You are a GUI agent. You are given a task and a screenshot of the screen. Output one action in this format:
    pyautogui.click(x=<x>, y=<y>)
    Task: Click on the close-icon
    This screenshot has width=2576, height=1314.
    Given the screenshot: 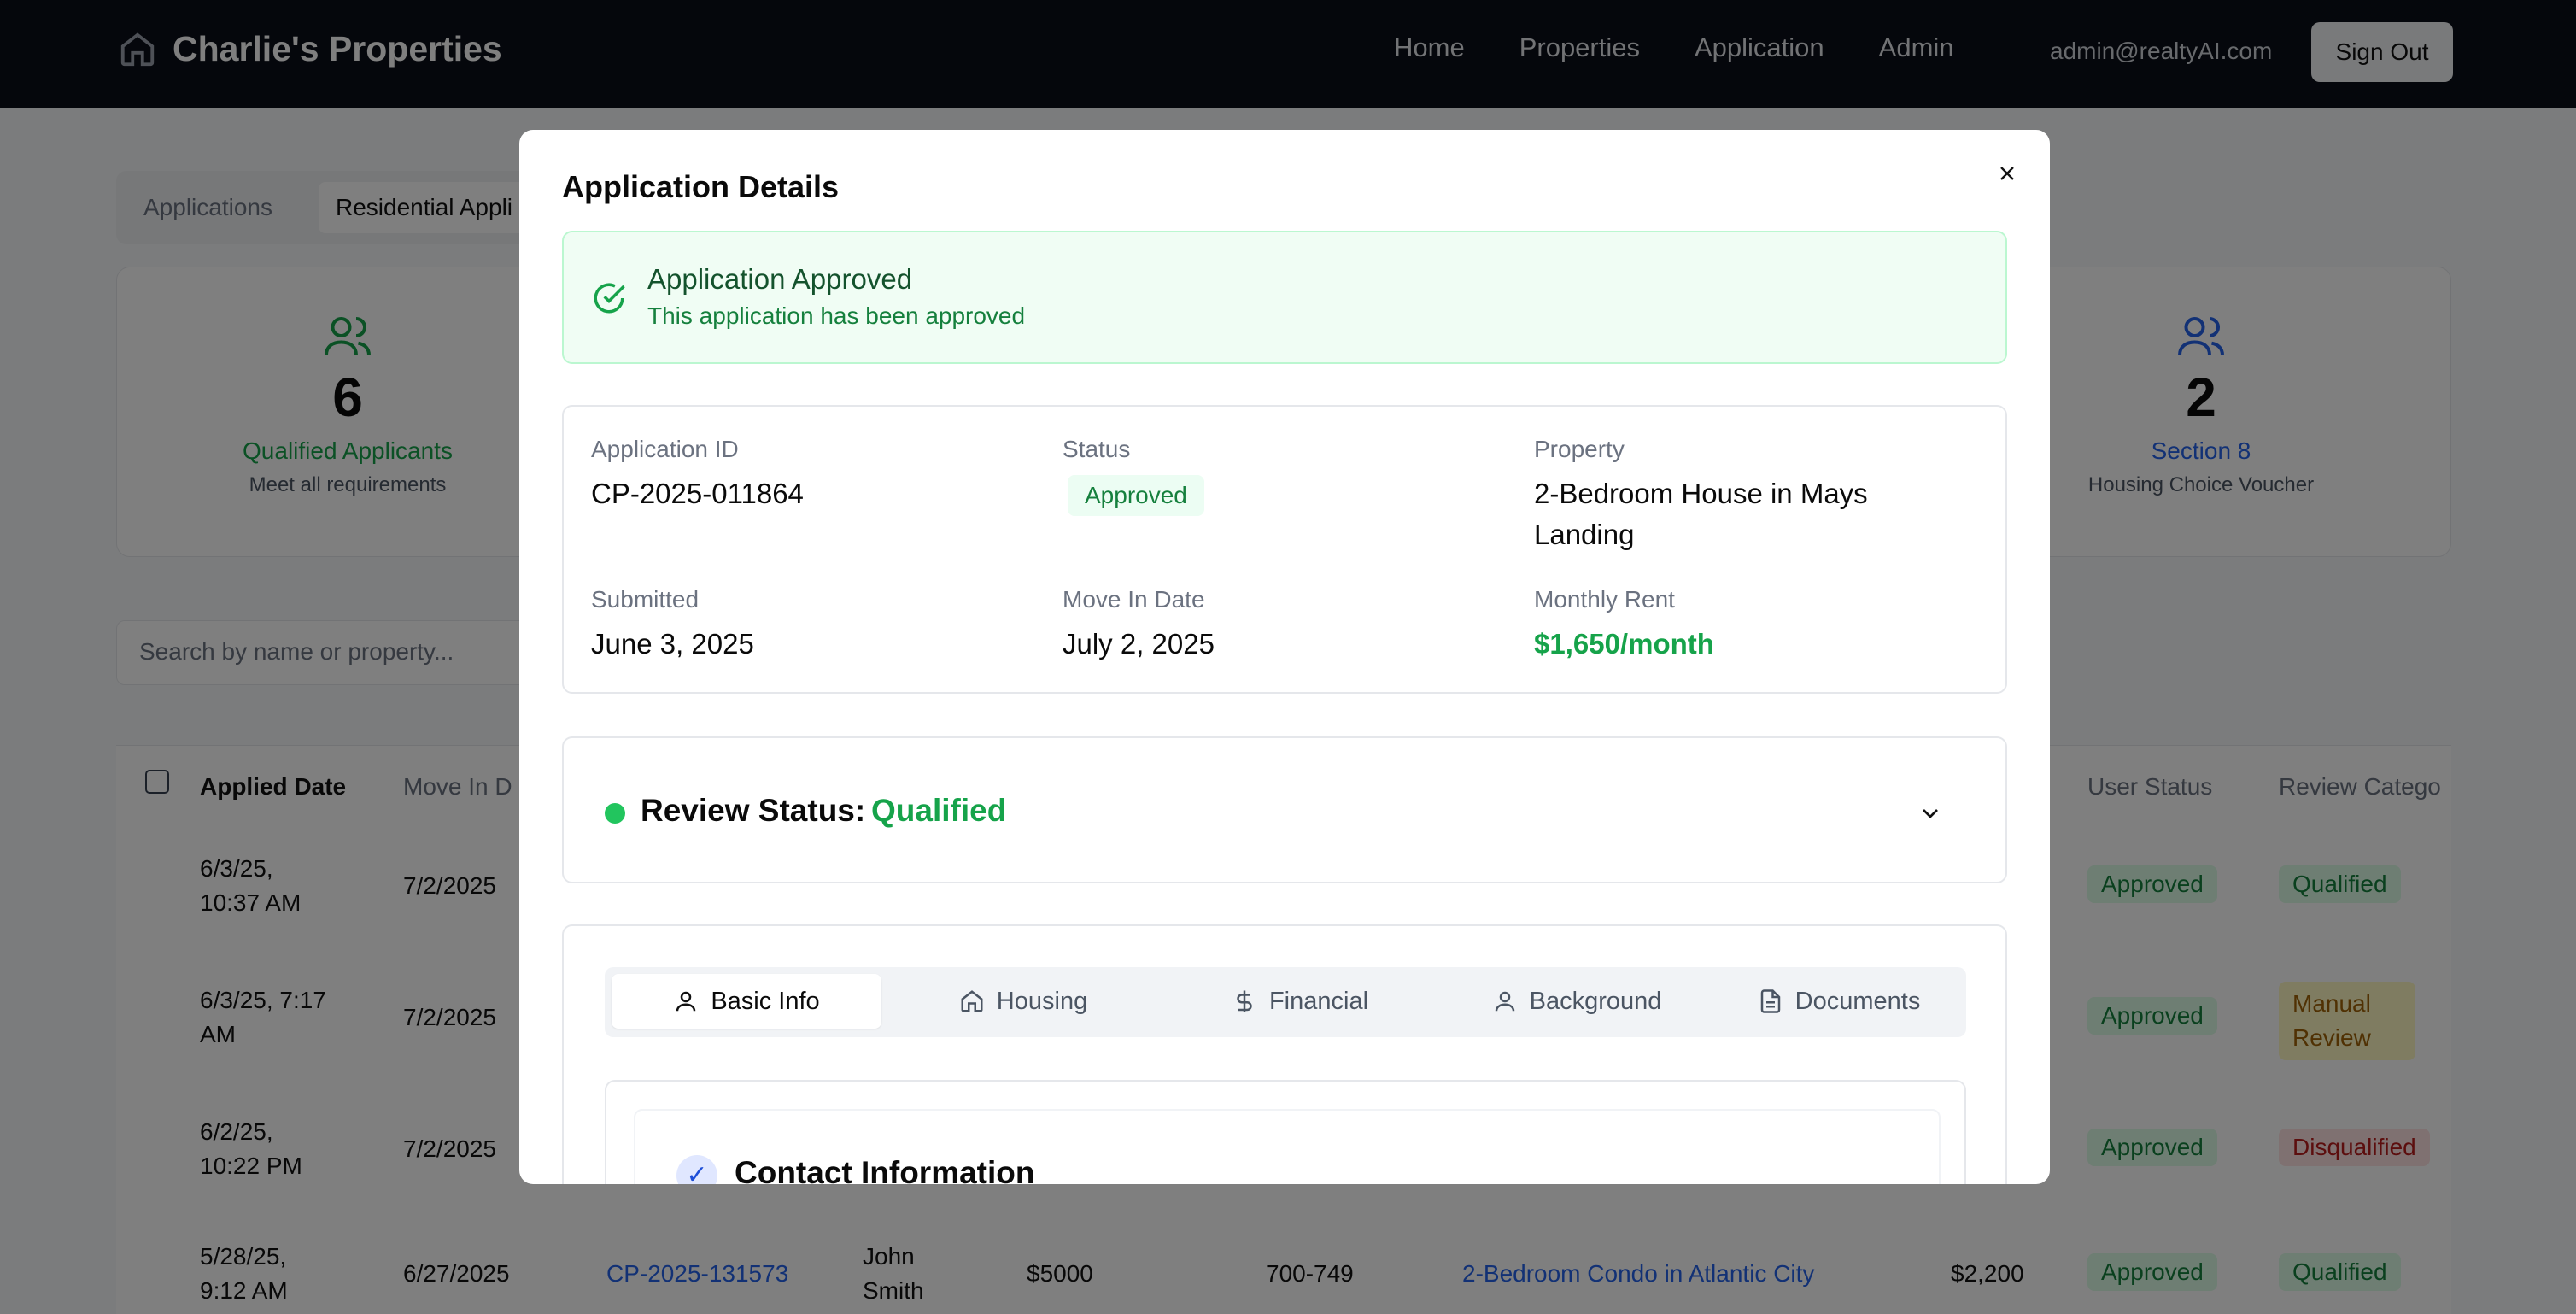 What is the action you would take?
    pyautogui.click(x=2007, y=173)
    